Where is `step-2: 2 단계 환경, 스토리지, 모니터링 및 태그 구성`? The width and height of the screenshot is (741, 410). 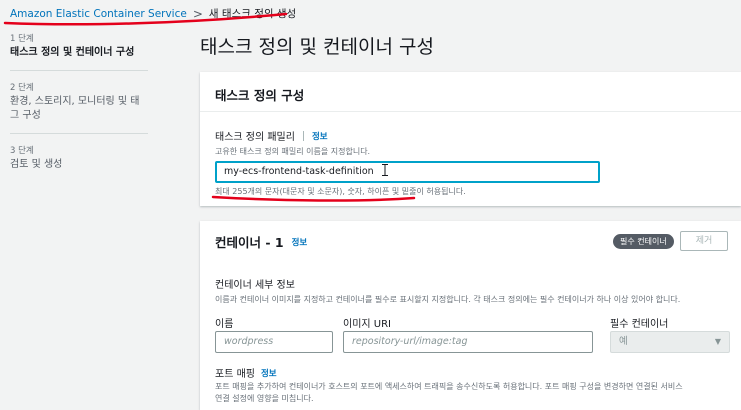 step-2: 2 단계 환경, 스토리지, 모니터링 및 태그 구성 is located at coordinates (80, 102).